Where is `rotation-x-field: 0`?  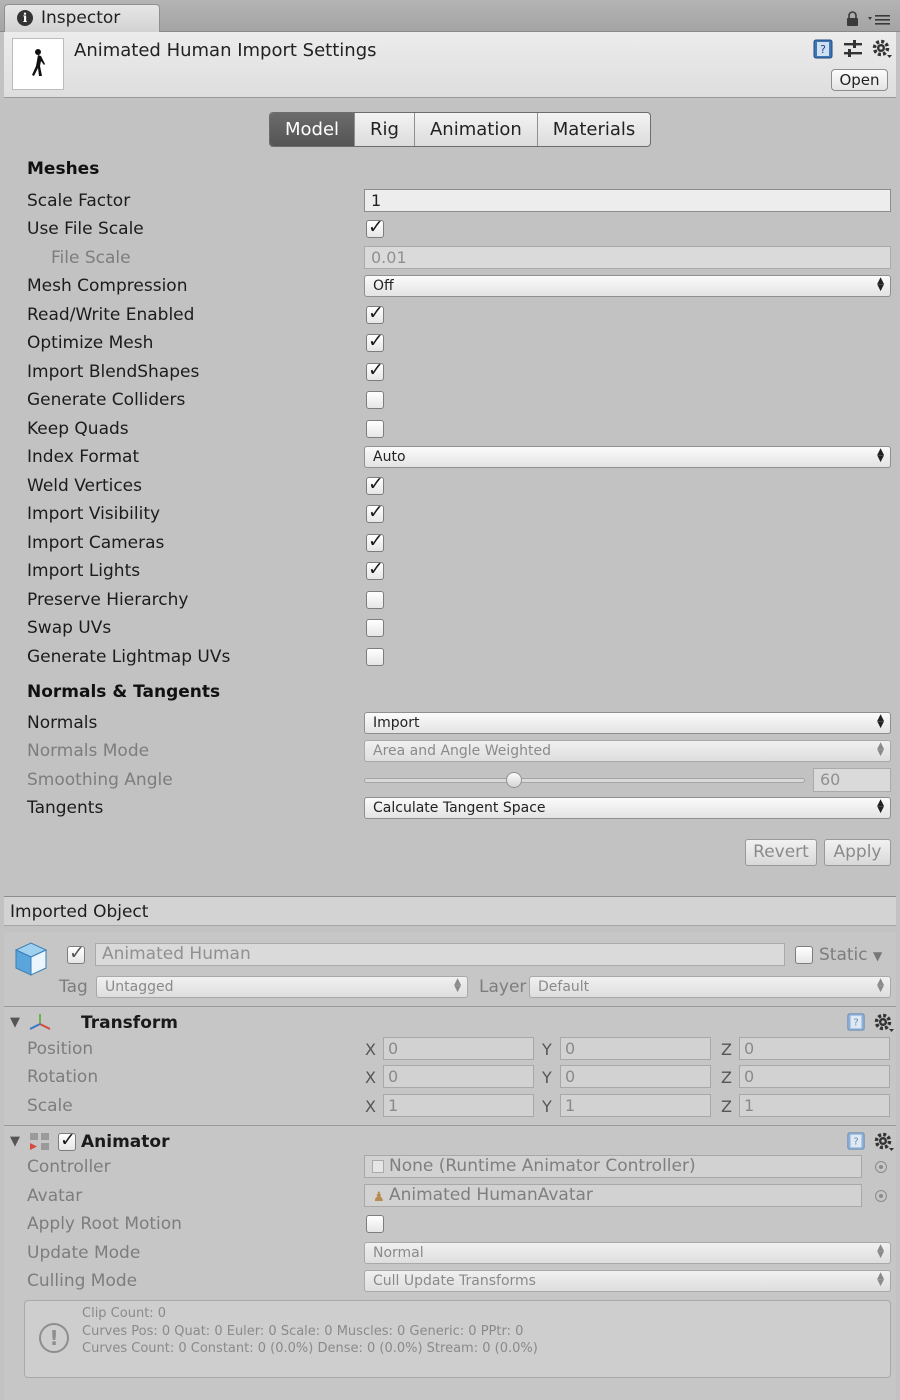
rotation-x-field: 0 is located at coordinates (458, 1076).